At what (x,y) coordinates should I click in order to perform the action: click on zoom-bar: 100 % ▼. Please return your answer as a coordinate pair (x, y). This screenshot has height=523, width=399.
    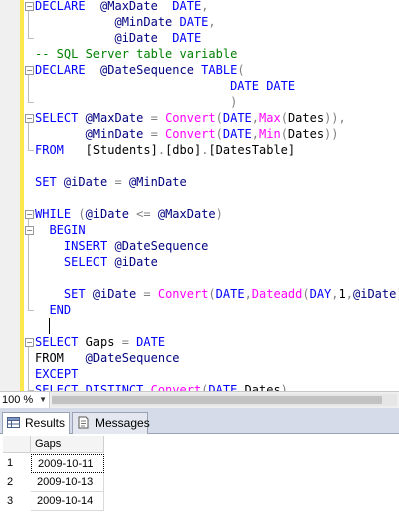
    Looking at the image, I should click on (199, 399).